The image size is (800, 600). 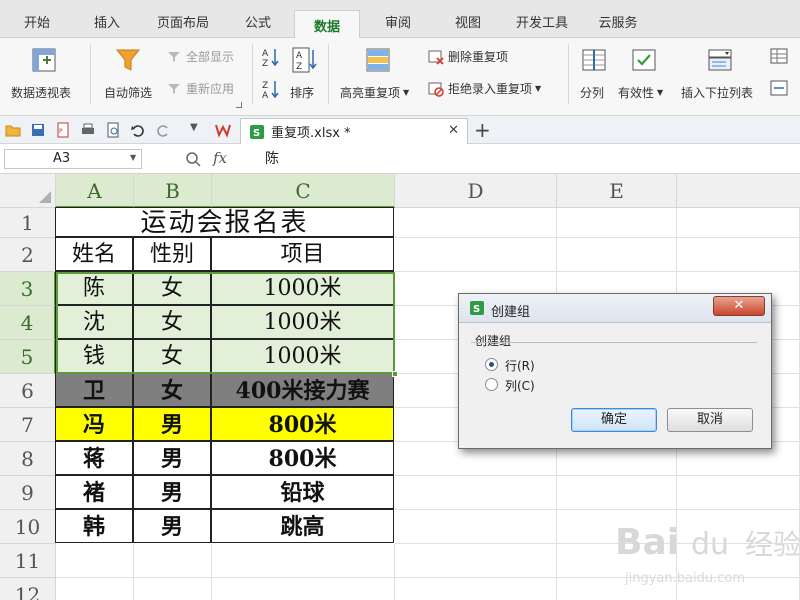 What do you see at coordinates (13, 130) in the screenshot?
I see `open-folder-icon` at bounding box center [13, 130].